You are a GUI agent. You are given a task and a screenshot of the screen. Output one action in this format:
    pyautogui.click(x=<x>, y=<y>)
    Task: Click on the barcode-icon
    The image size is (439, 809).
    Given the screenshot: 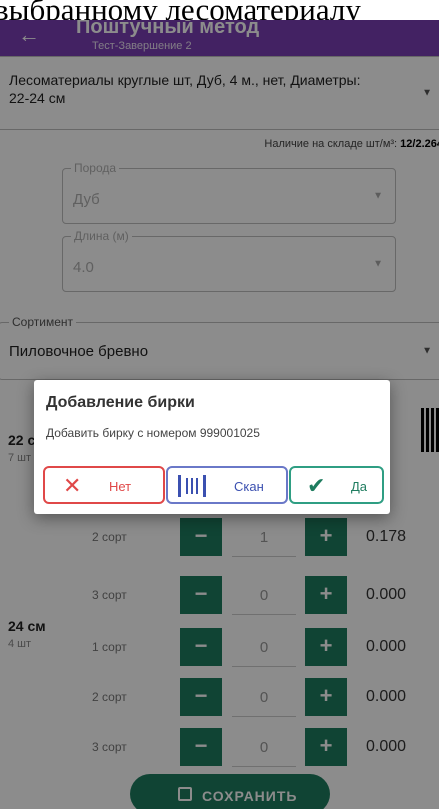 What is the action you would take?
    pyautogui.click(x=192, y=486)
    